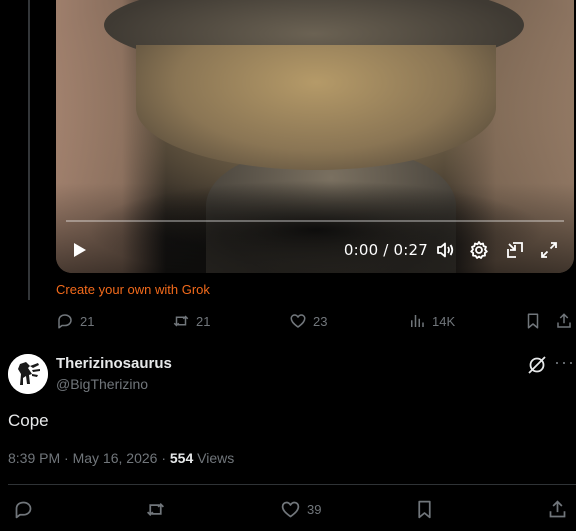  I want to click on author-handle: @BigTherizino, so click(102, 384).